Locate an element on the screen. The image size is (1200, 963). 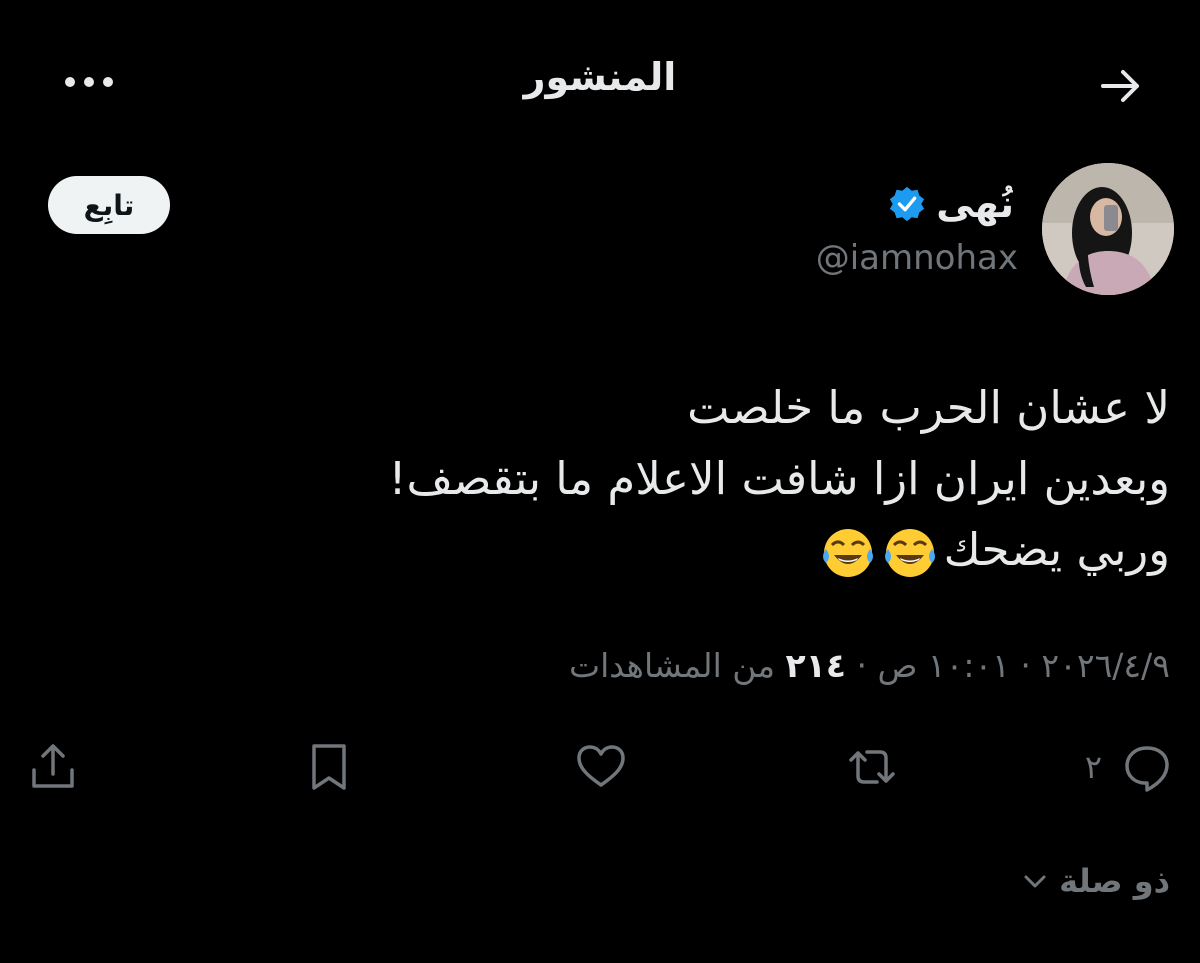
reply-button: ٢ is located at coordinates (1129, 767).